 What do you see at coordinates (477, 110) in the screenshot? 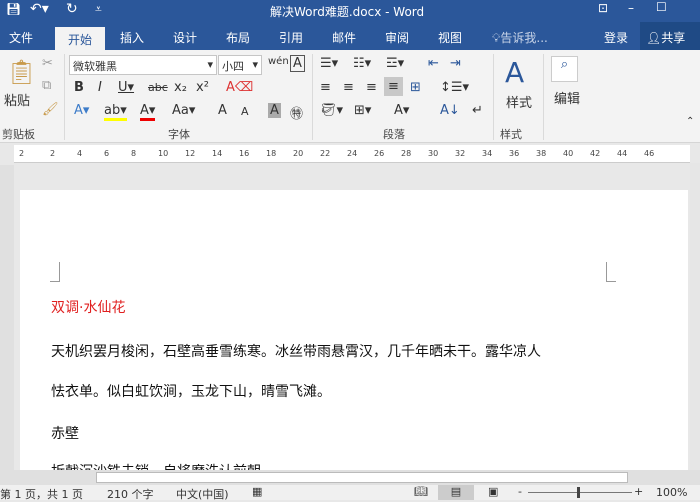
I see `show-marks-icon: ↵` at bounding box center [477, 110].